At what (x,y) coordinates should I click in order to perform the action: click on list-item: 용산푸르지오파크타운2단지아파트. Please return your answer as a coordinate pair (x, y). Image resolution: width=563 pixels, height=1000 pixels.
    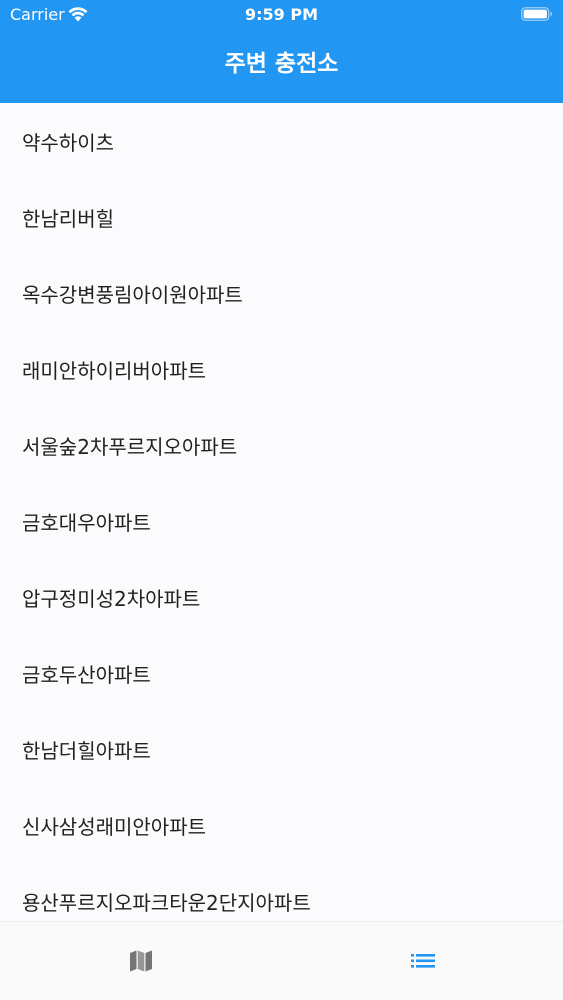
    Looking at the image, I should click on (281, 892).